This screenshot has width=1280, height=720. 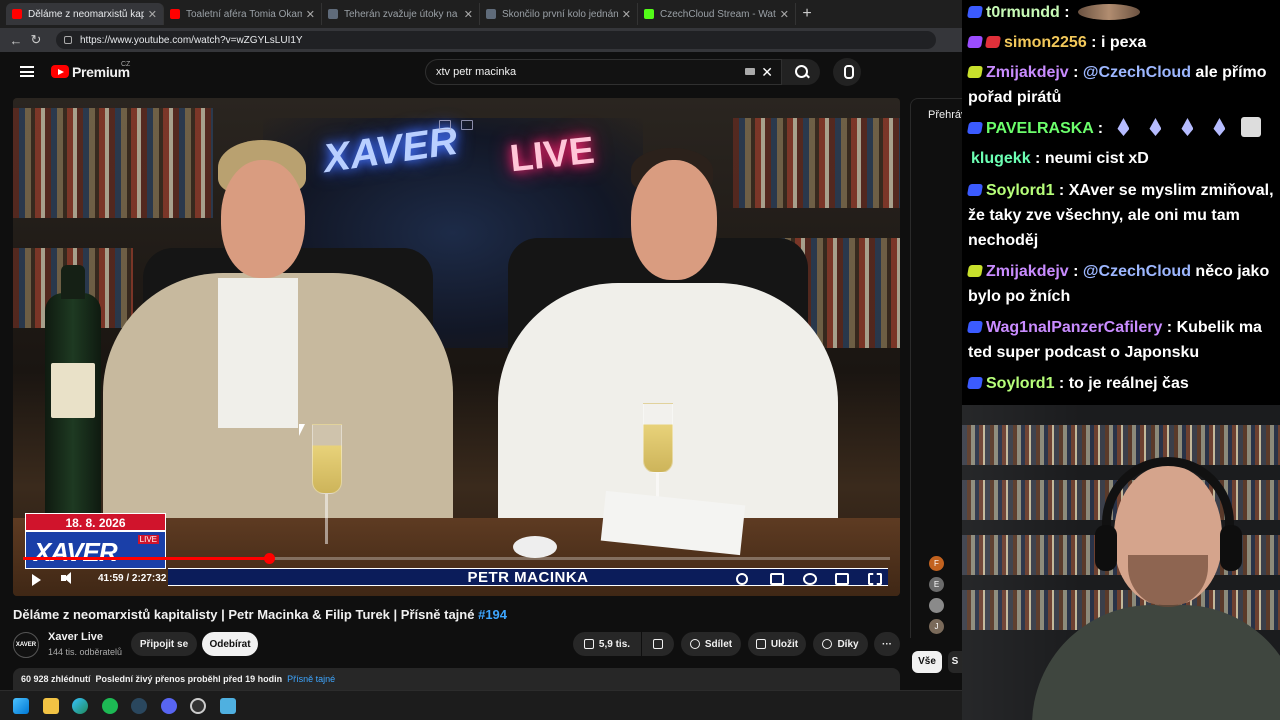 What do you see at coordinates (927, 662) in the screenshot?
I see `filter-chip-all: Vše` at bounding box center [927, 662].